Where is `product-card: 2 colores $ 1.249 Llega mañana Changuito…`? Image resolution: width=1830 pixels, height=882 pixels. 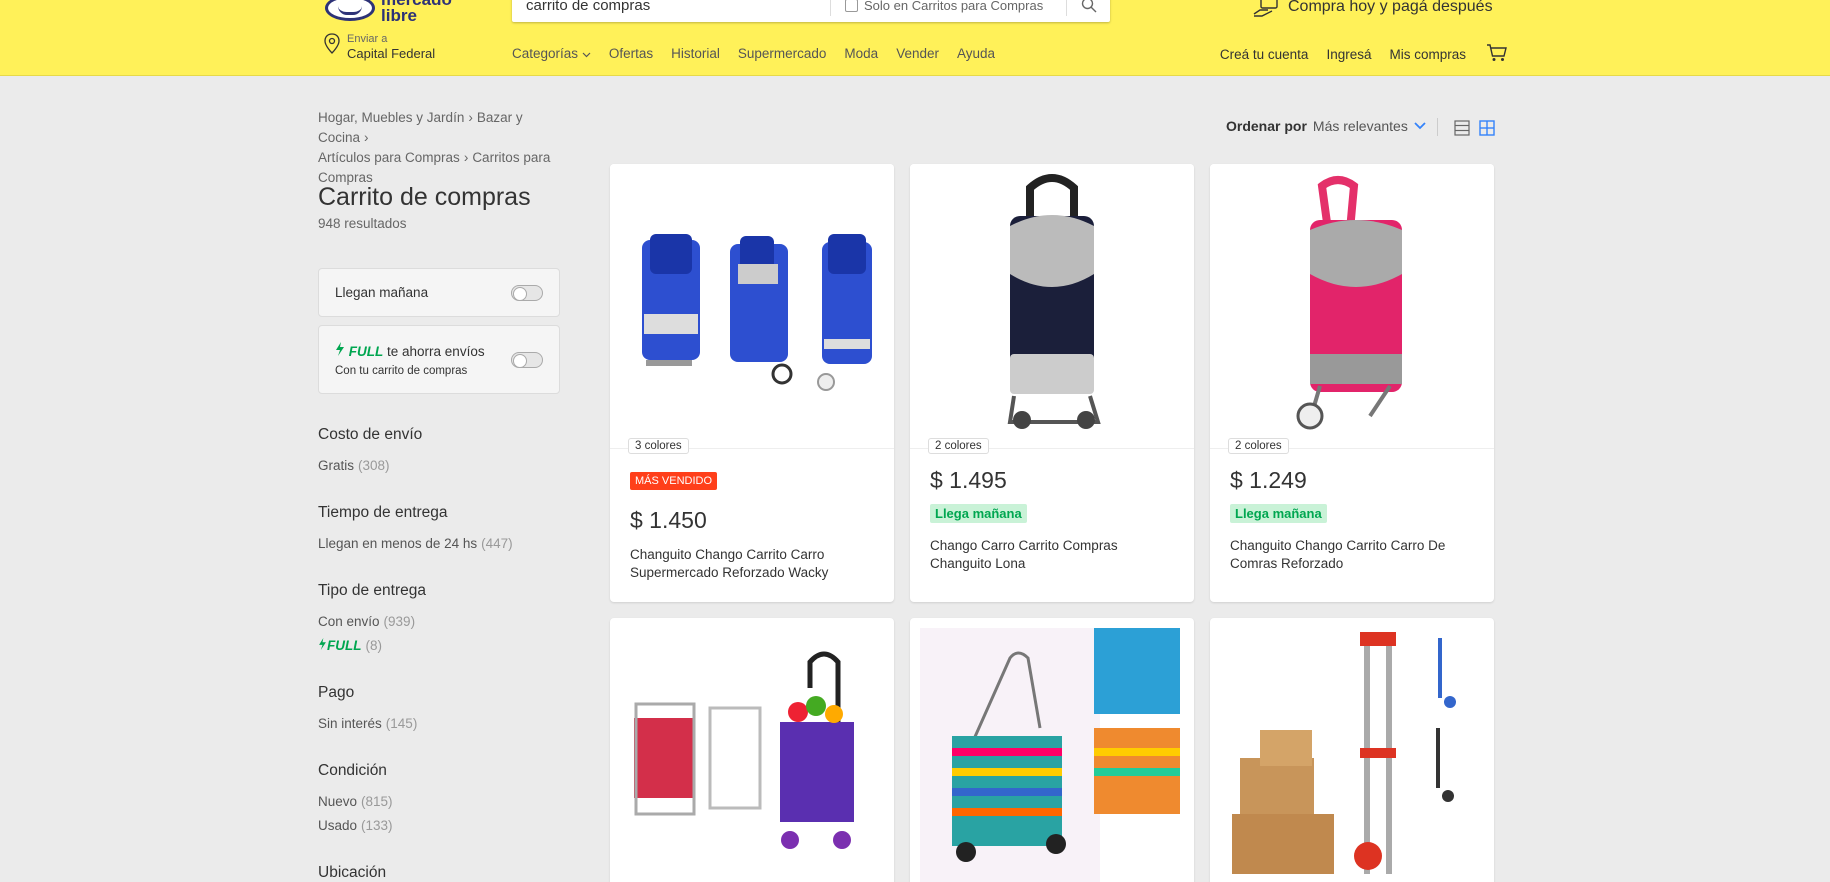
product-card: 2 colores $ 1.249 Llega mañana Changuito… is located at coordinates (1352, 383).